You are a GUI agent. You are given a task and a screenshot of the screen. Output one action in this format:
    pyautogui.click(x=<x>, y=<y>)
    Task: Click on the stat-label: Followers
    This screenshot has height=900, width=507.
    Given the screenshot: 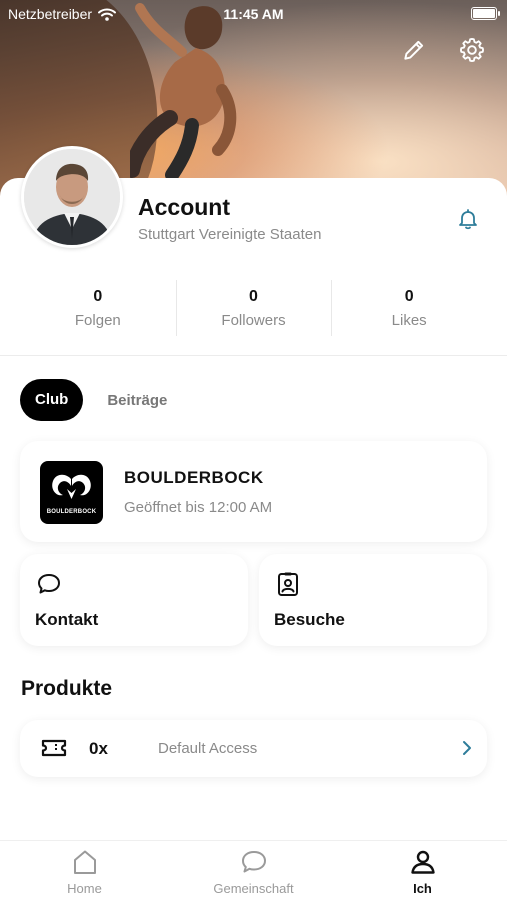 What is the action you would take?
    pyautogui.click(x=253, y=320)
    